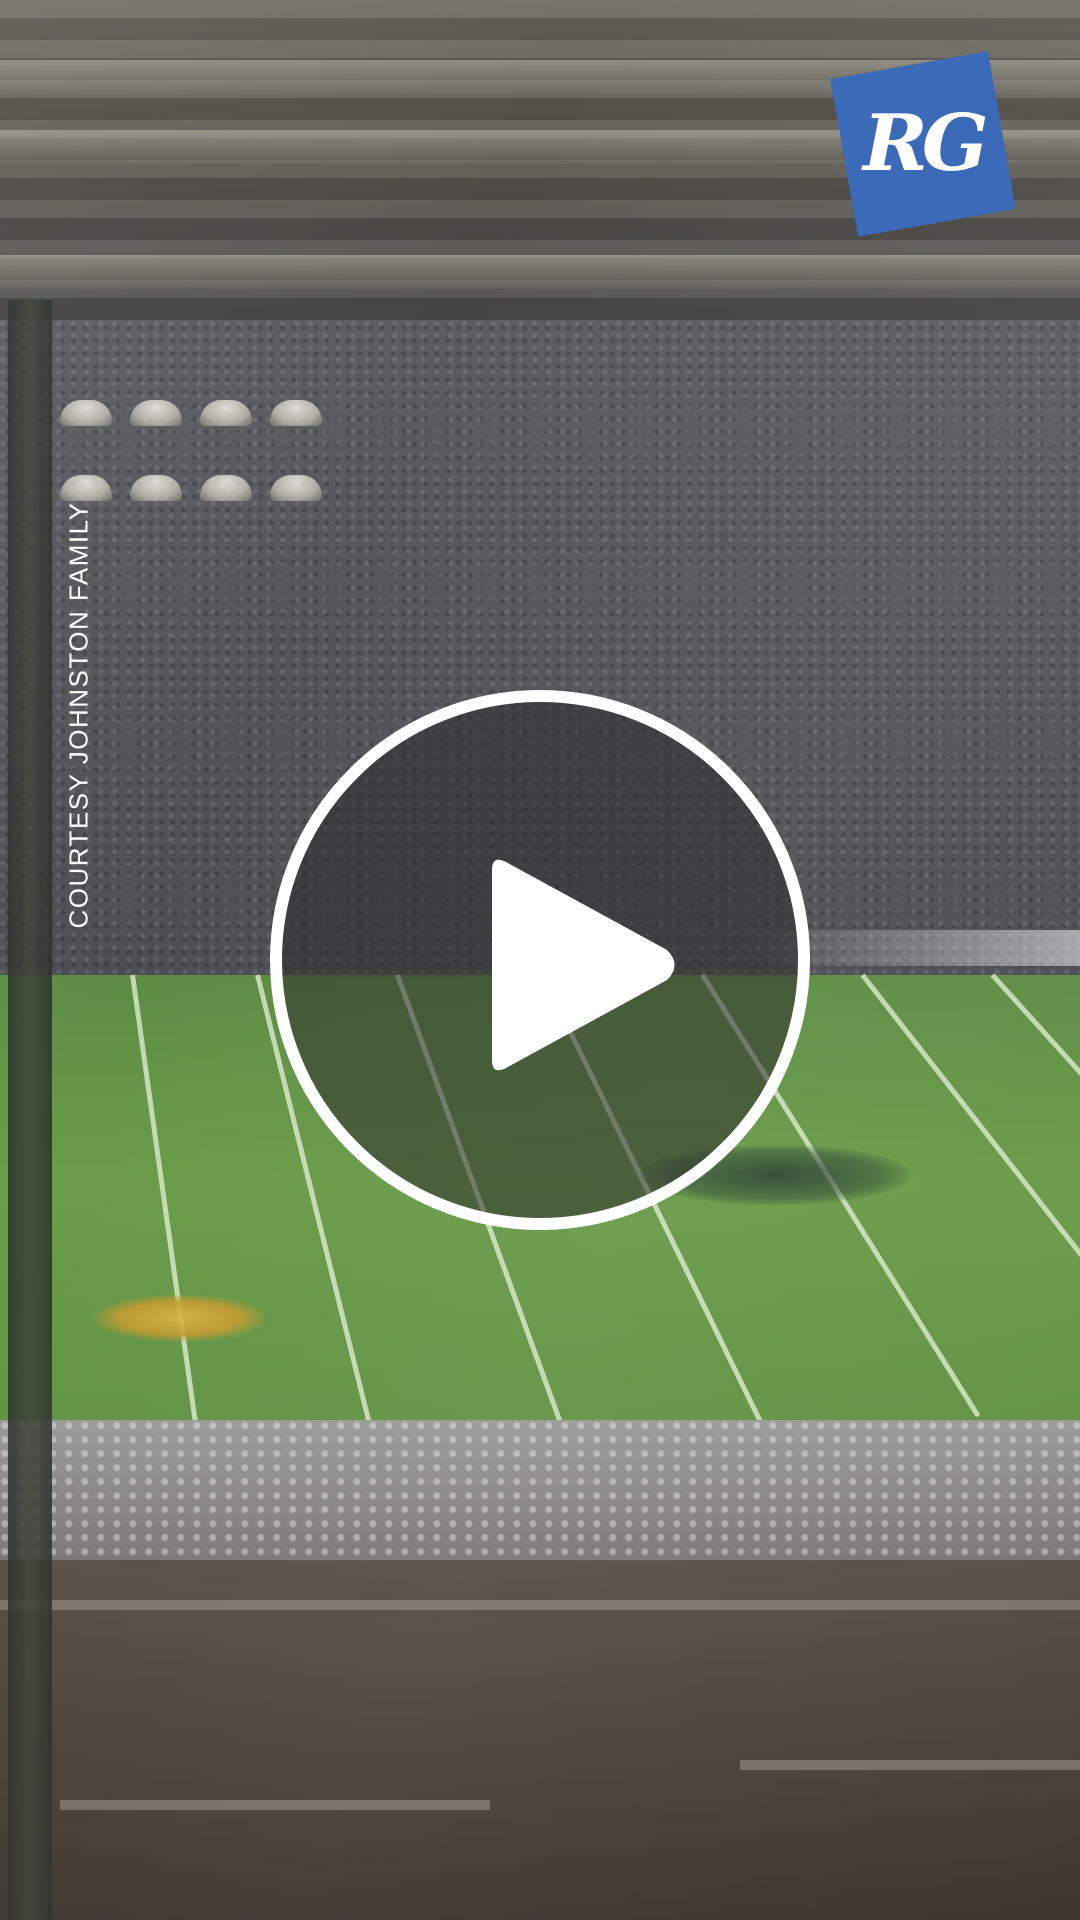  I want to click on window-post, so click(30, 1110).